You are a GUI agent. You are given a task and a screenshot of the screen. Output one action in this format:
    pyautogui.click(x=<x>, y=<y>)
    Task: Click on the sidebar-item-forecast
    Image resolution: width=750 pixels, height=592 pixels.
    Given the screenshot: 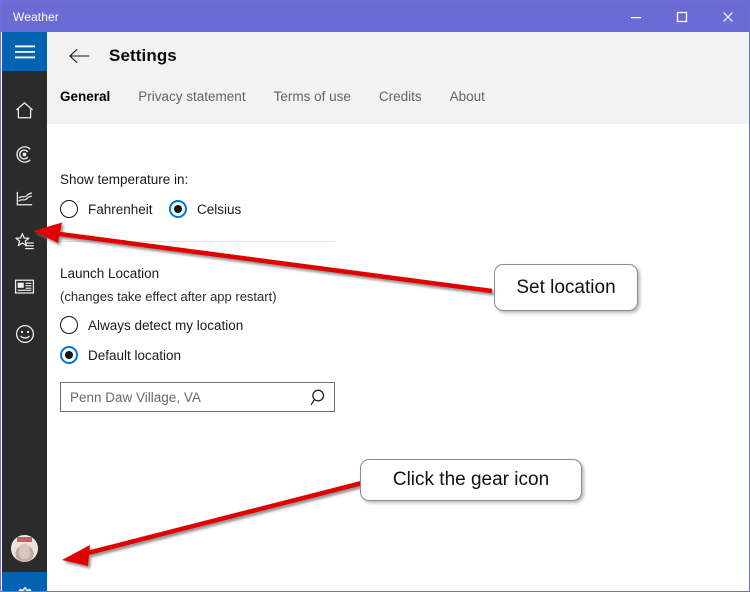 What is the action you would take?
    pyautogui.click(x=24, y=110)
    